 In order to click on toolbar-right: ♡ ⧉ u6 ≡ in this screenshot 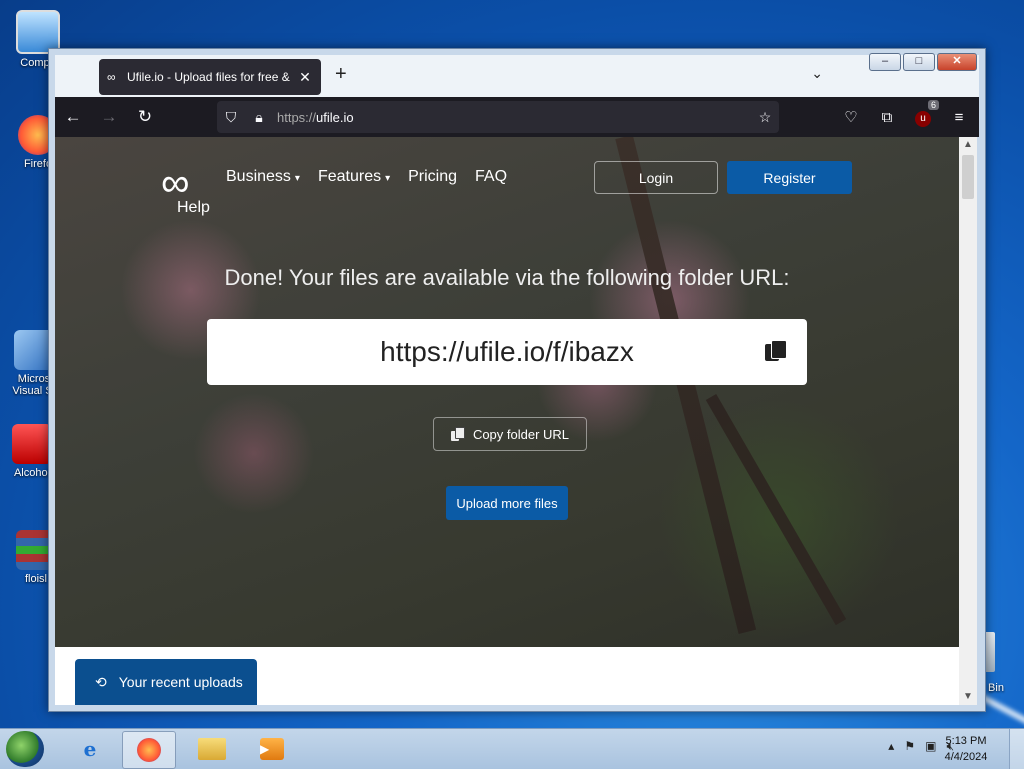, I will do `click(905, 117)`.